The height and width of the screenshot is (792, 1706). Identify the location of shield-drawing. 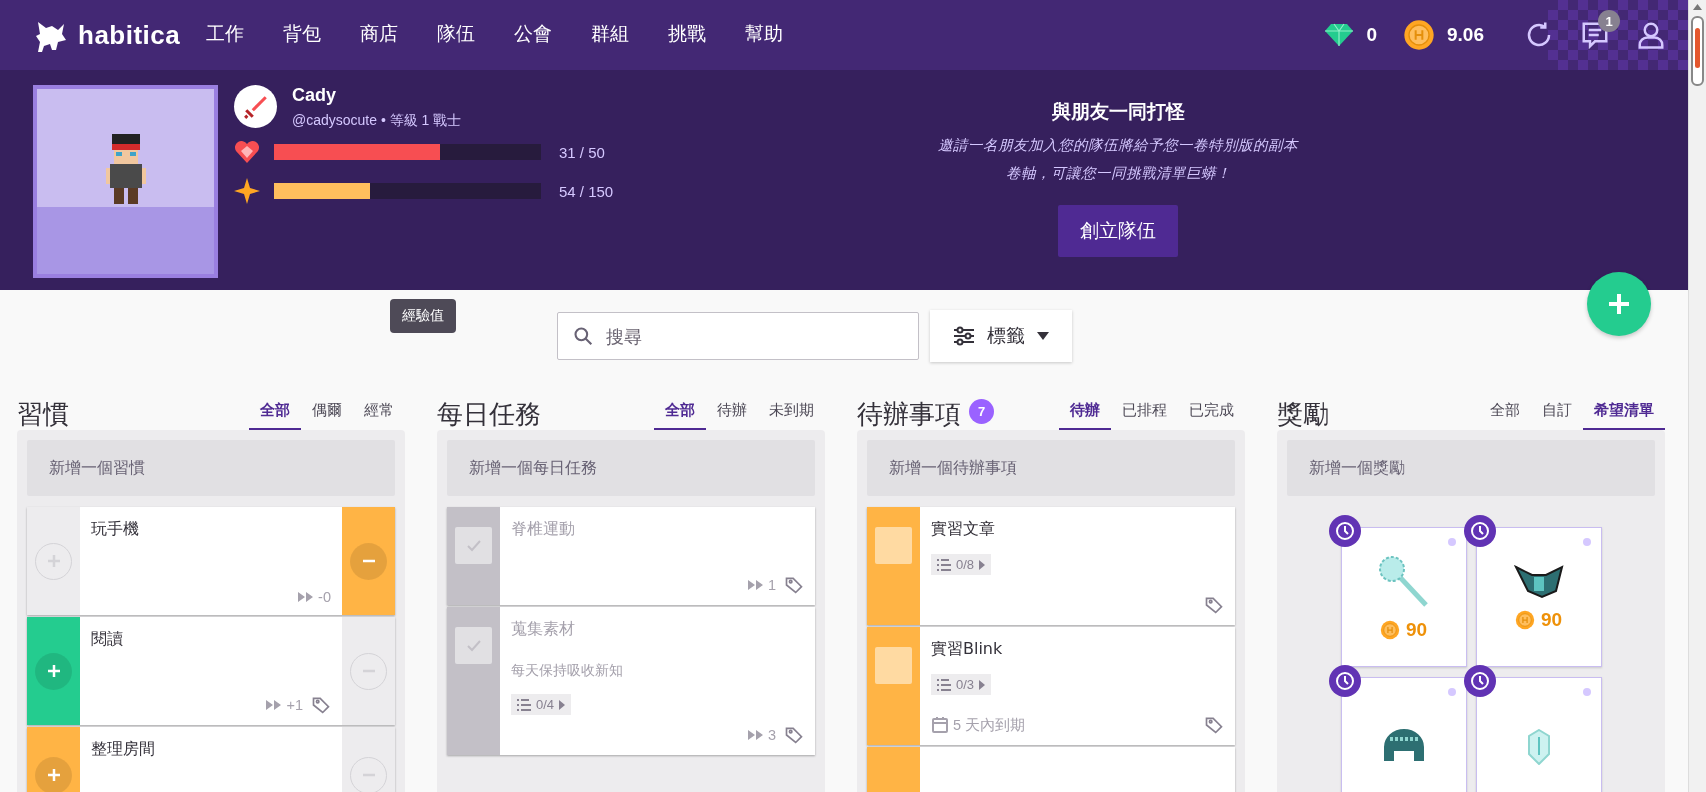
(1538, 747).